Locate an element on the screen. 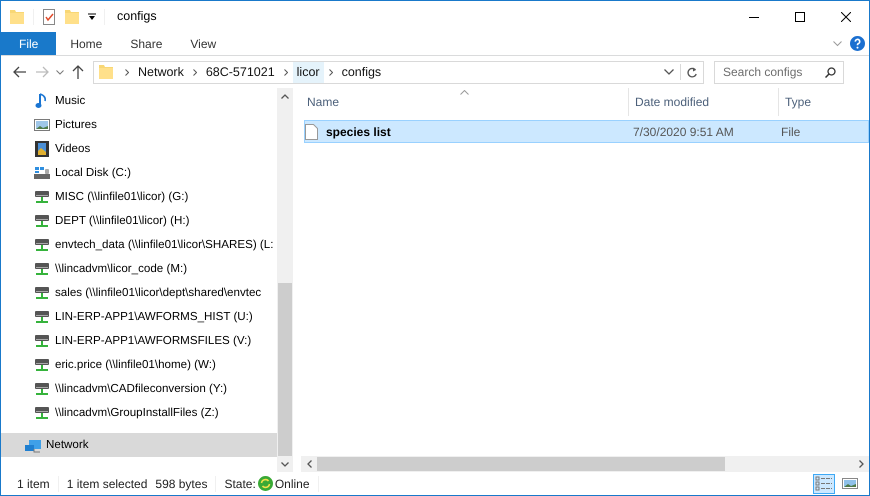 This screenshot has width=870, height=496. sidebar-item: Music is located at coordinates (139, 101).